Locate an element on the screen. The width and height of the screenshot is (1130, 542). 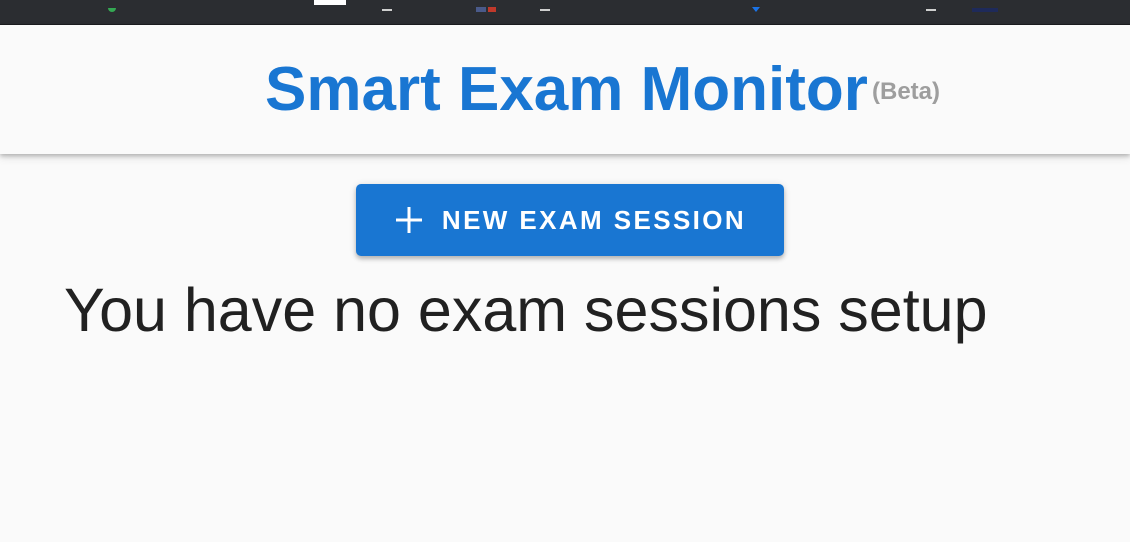
new-exam-session-button: NEW EXAM SESSION is located at coordinates (570, 220).